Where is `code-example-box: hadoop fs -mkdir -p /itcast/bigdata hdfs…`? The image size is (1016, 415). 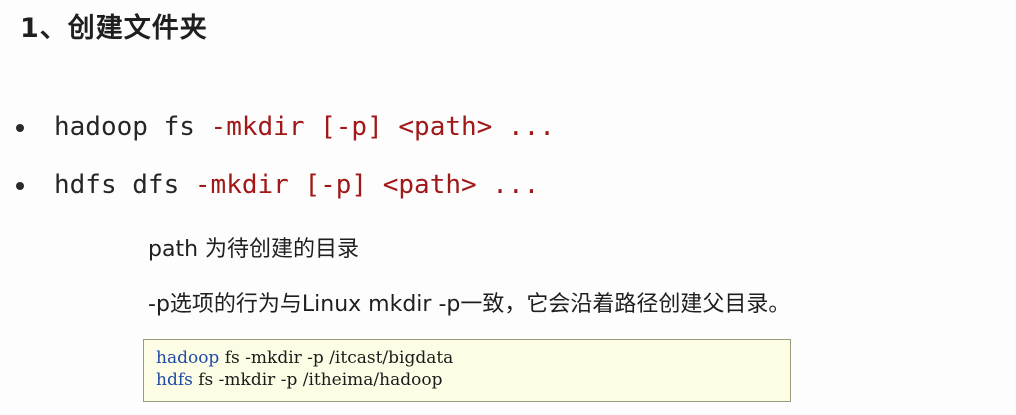 code-example-box: hadoop fs -mkdir -p /itcast/bigdata hdfs… is located at coordinates (467, 370).